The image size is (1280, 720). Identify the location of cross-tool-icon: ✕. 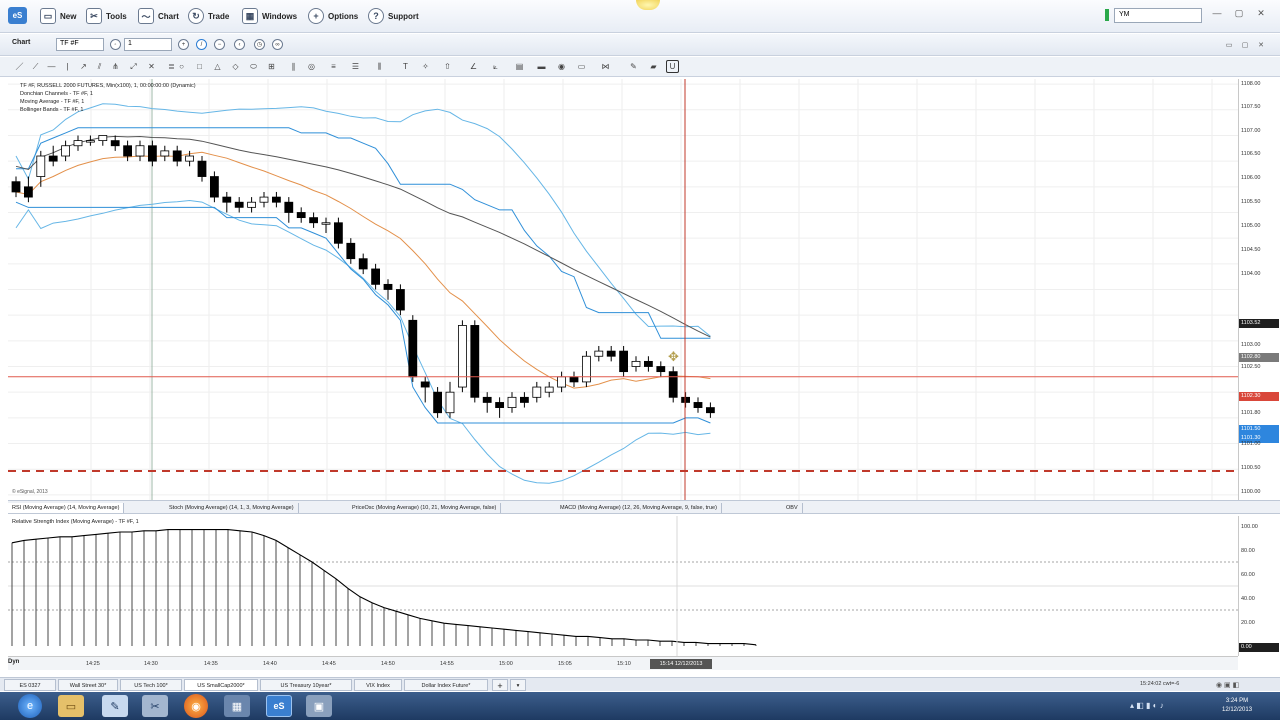
(151, 66).